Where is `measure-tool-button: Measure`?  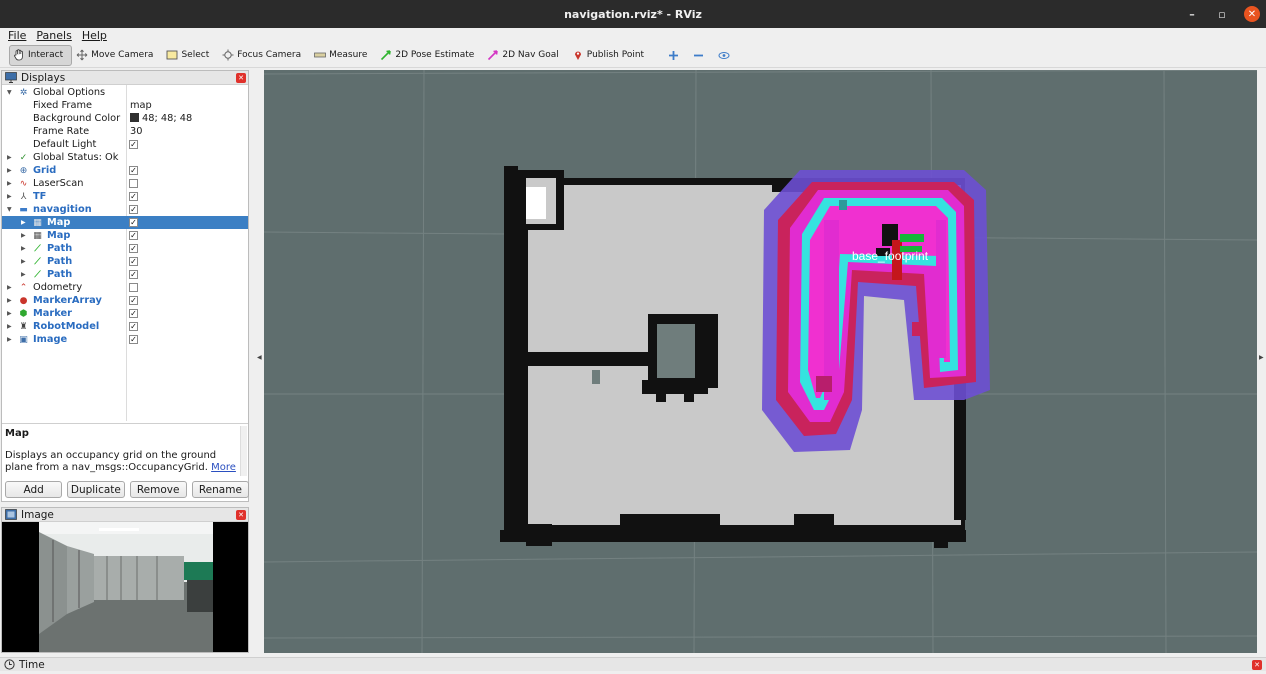
measure-tool-button: Measure is located at coordinates (343, 55).